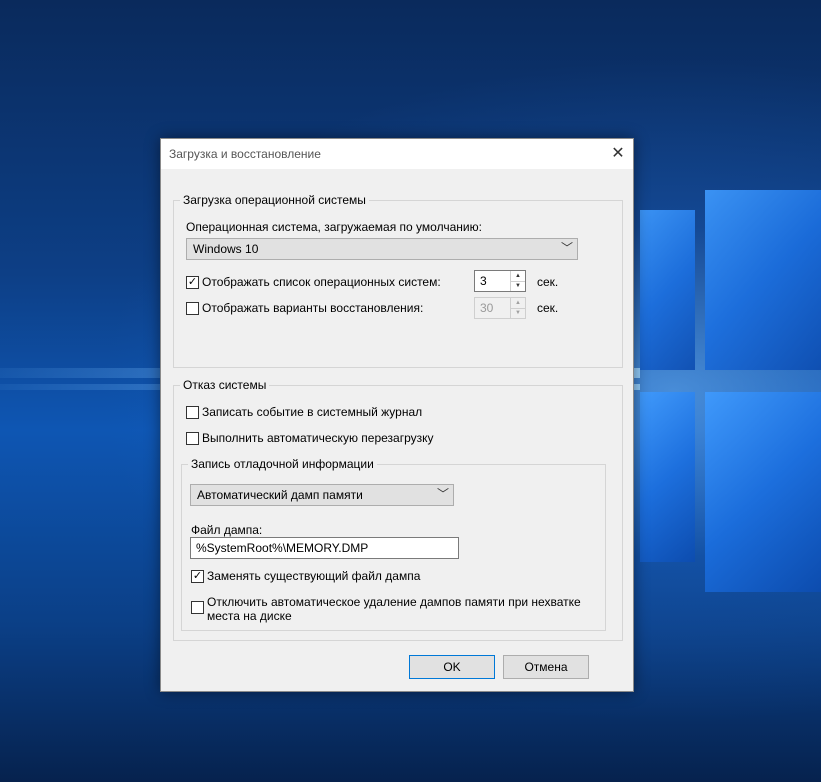 The height and width of the screenshot is (782, 821). Describe the element at coordinates (192, 412) in the screenshot. I see `write-event-checkbox` at that location.